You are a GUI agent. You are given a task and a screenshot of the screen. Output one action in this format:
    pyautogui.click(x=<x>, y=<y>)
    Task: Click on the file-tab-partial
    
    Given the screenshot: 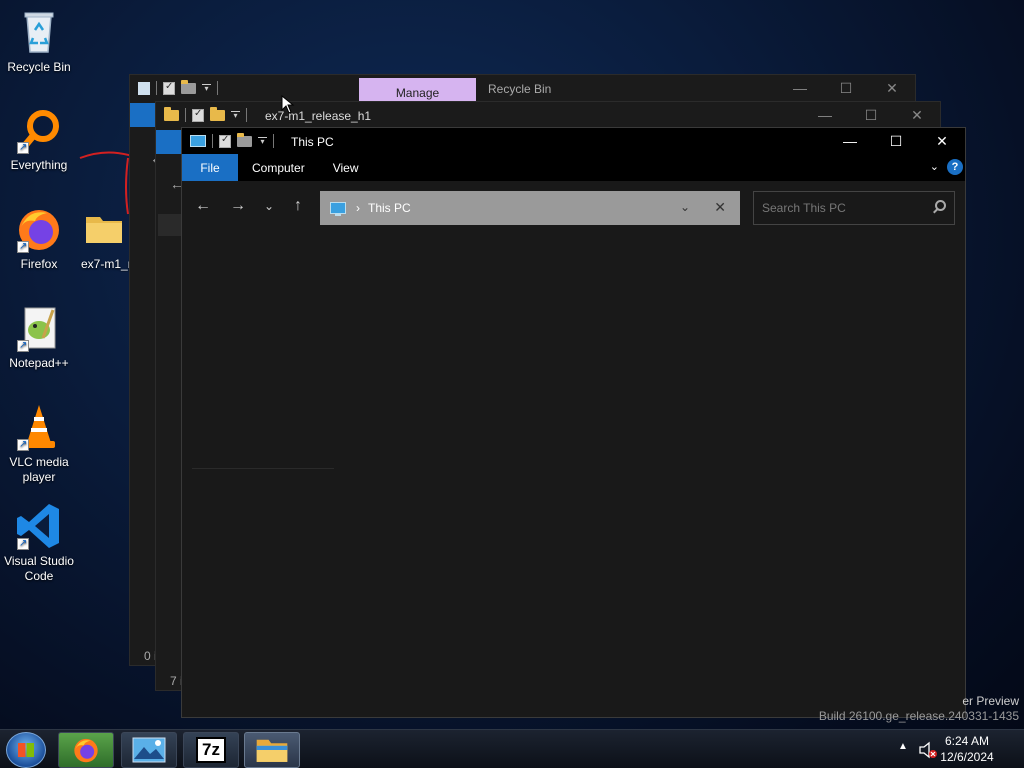 What is the action you would take?
    pyautogui.click(x=170, y=142)
    